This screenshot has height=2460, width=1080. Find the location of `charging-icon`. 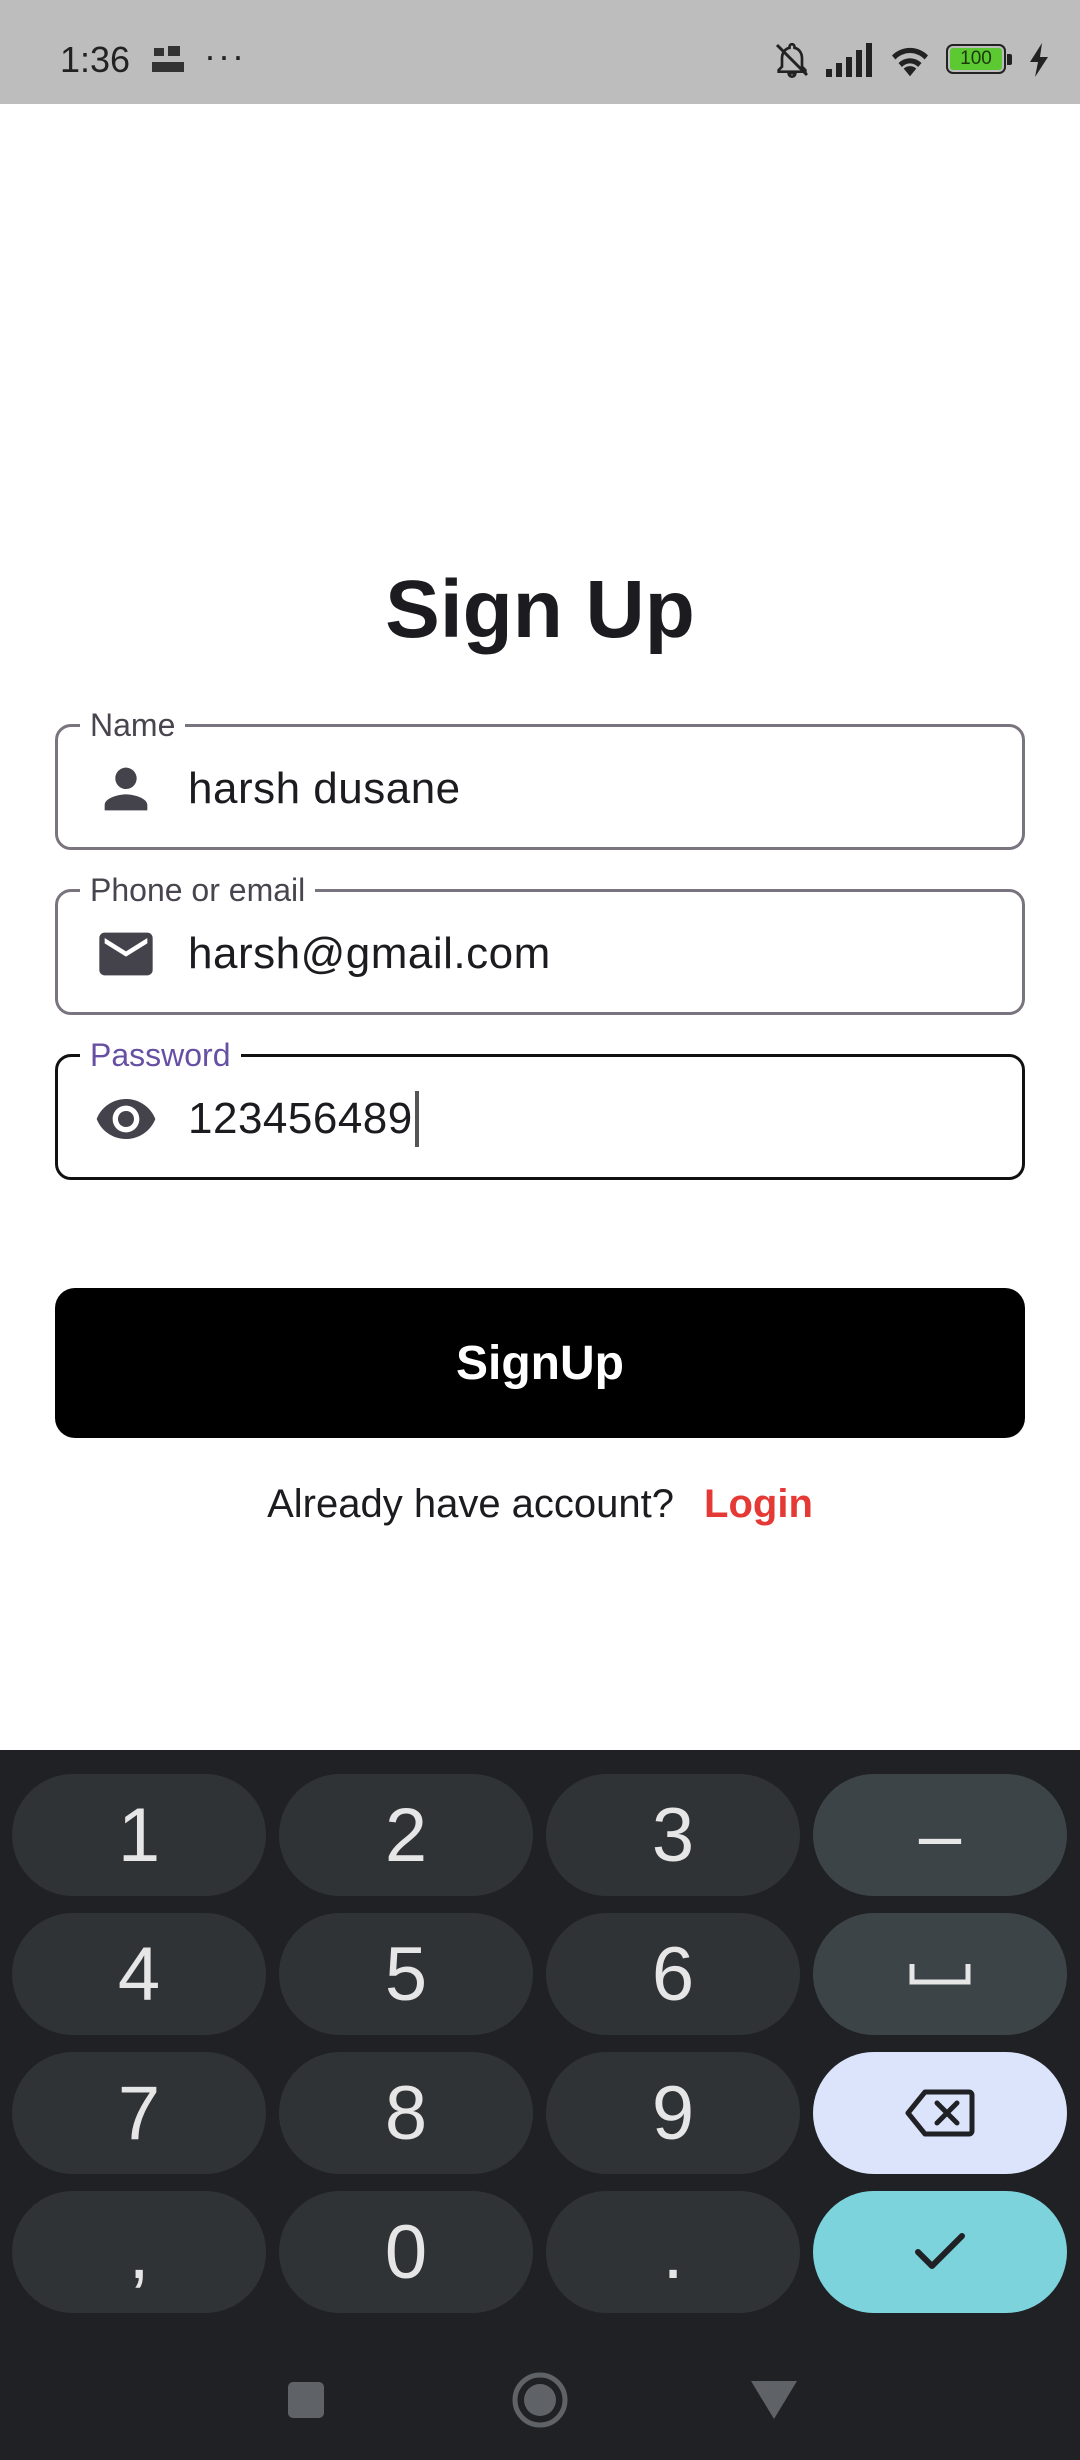

charging-icon is located at coordinates (1039, 60).